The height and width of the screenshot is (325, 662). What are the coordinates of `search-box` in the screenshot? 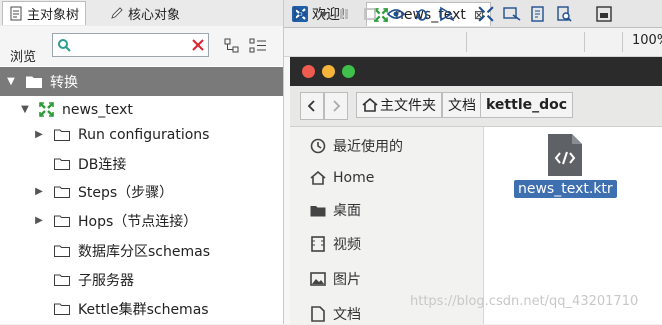 It's located at (130, 45).